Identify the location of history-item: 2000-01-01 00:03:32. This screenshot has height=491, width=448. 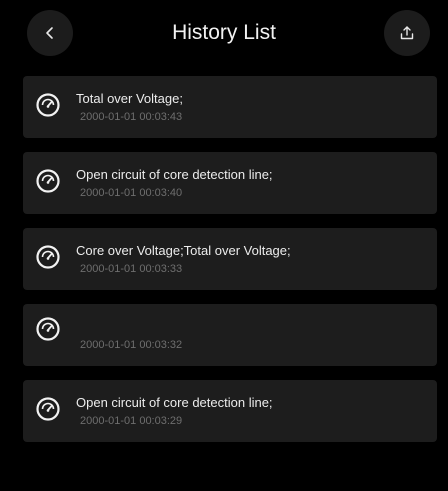
(230, 335).